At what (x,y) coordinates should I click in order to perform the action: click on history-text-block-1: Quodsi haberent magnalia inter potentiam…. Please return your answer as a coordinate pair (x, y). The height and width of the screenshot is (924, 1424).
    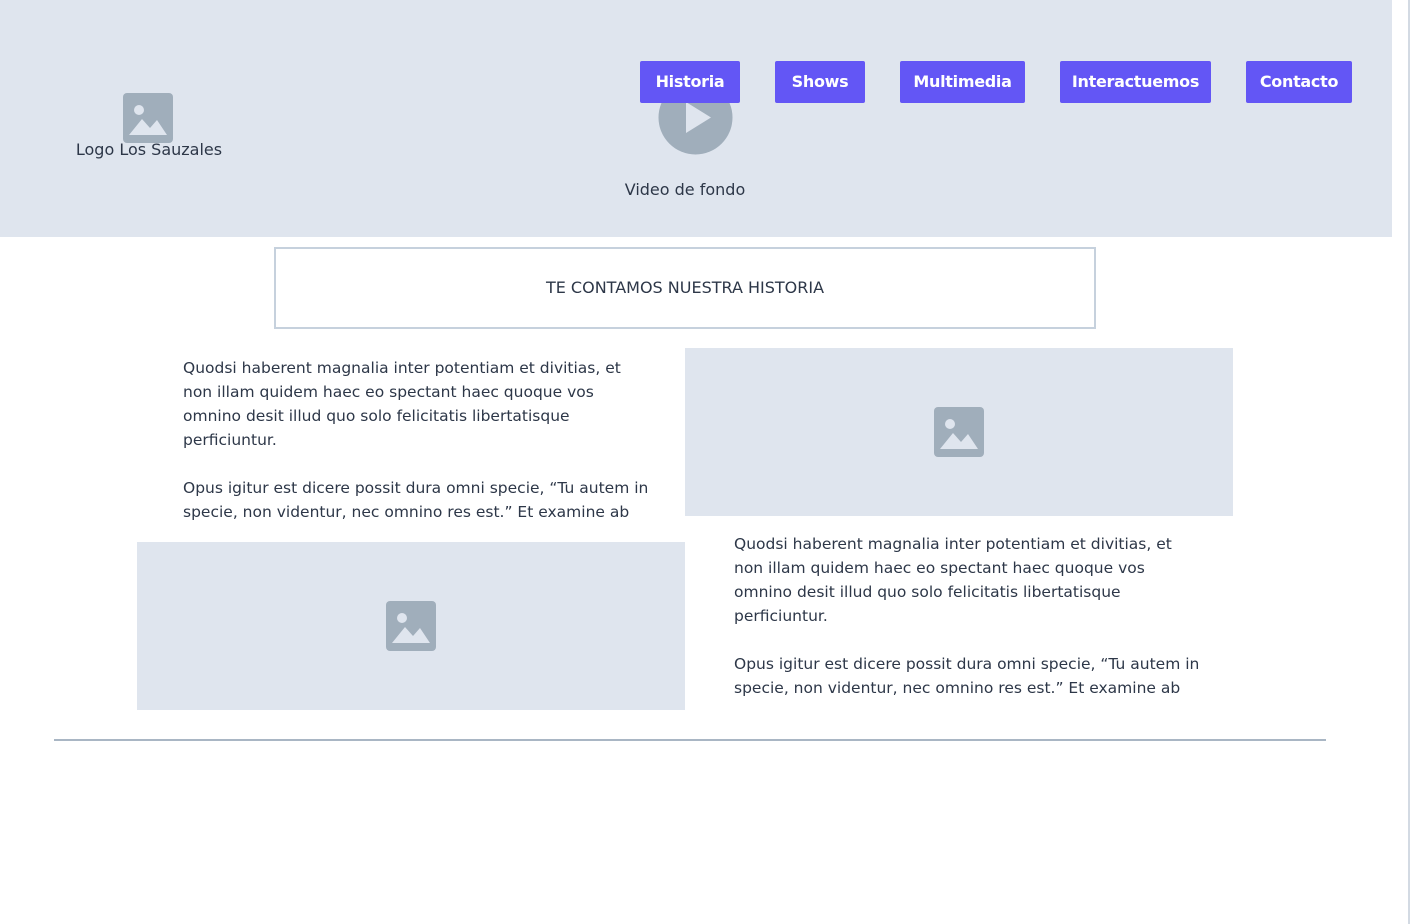
    Looking at the image, I should click on (418, 442).